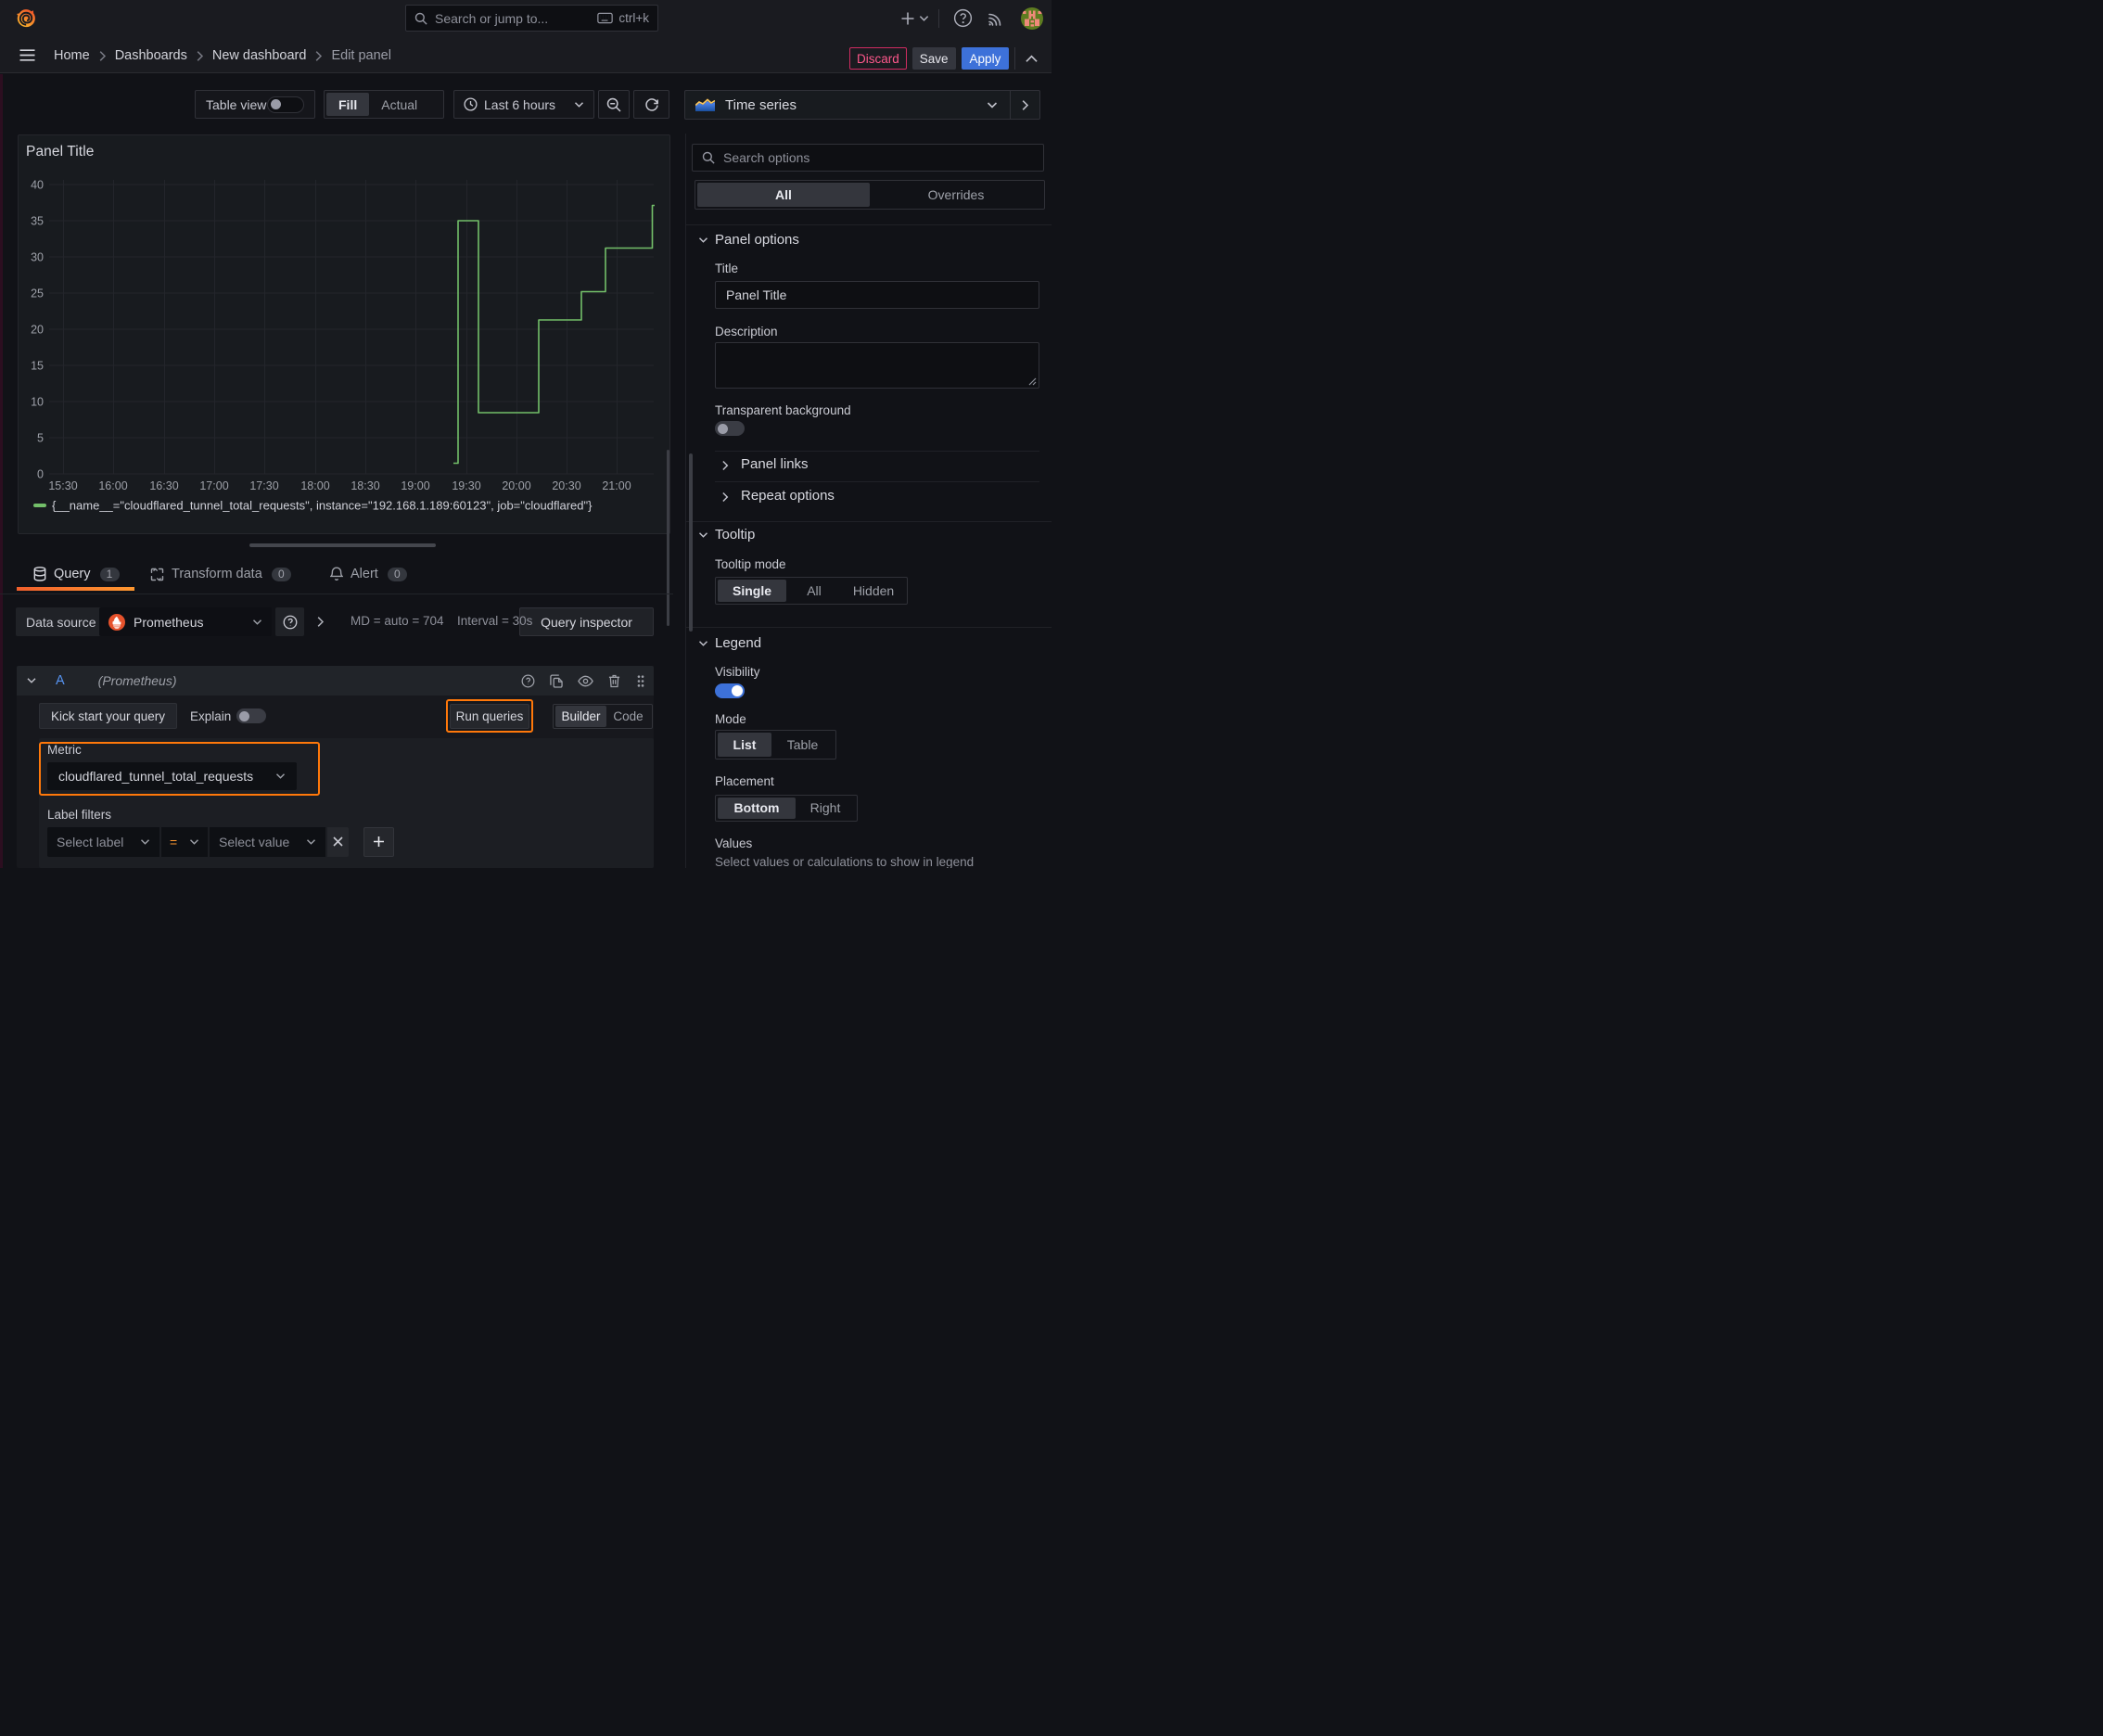 The width and height of the screenshot is (2103, 1736). I want to click on svg-text: 20, so click(37, 331).